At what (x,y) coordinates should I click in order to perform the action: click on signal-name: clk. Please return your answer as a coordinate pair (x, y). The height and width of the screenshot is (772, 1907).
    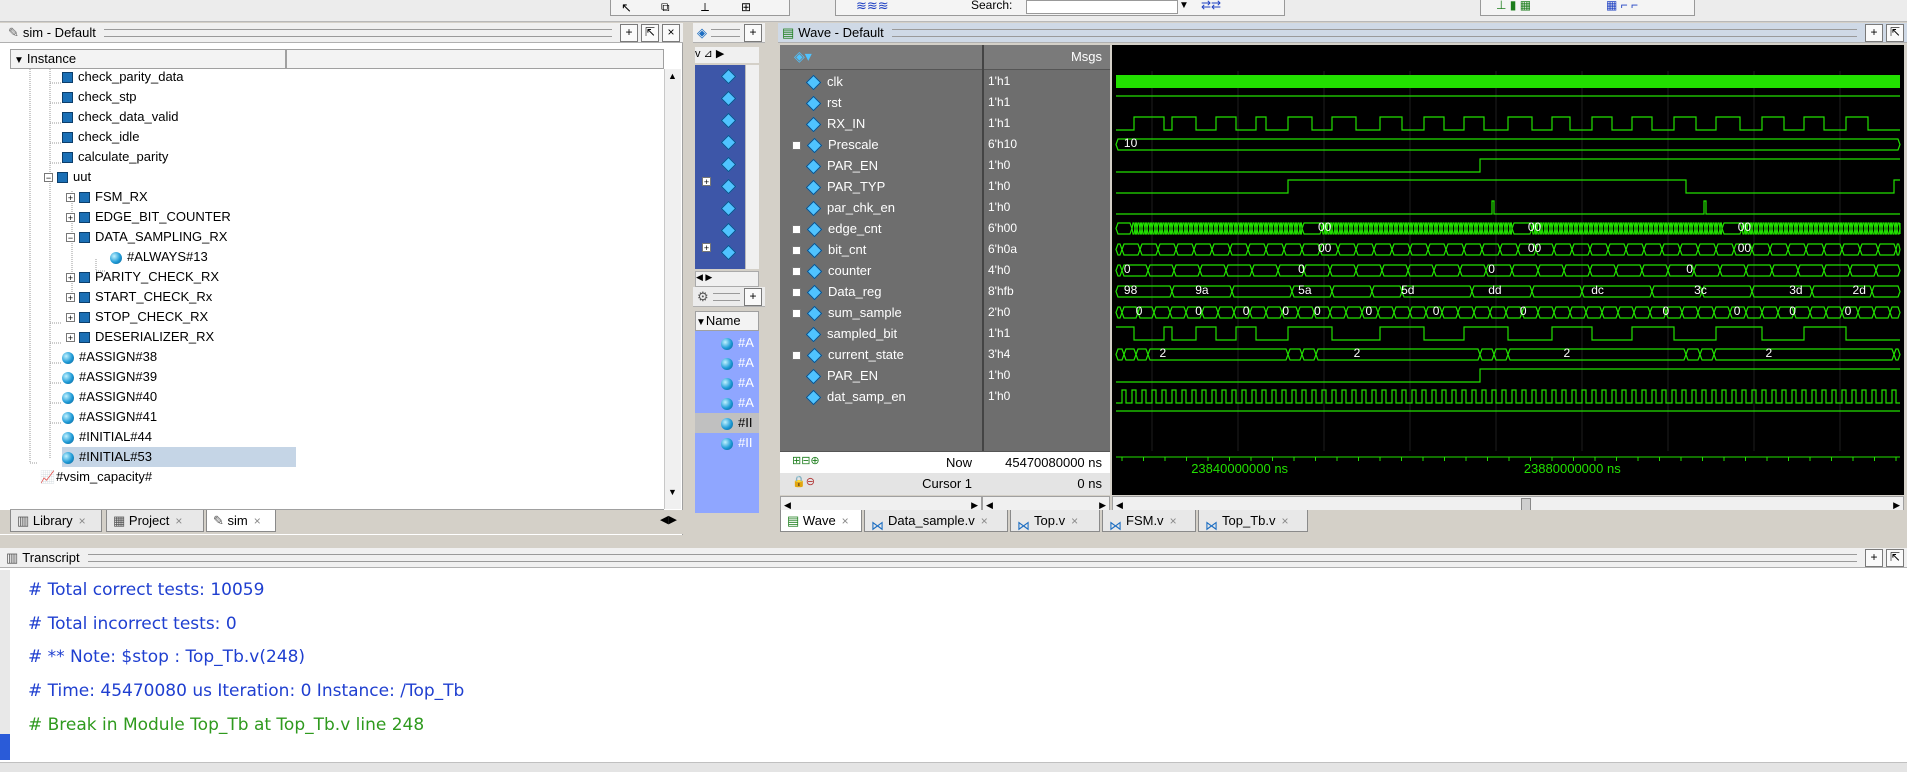
    Looking at the image, I should click on (817, 81).